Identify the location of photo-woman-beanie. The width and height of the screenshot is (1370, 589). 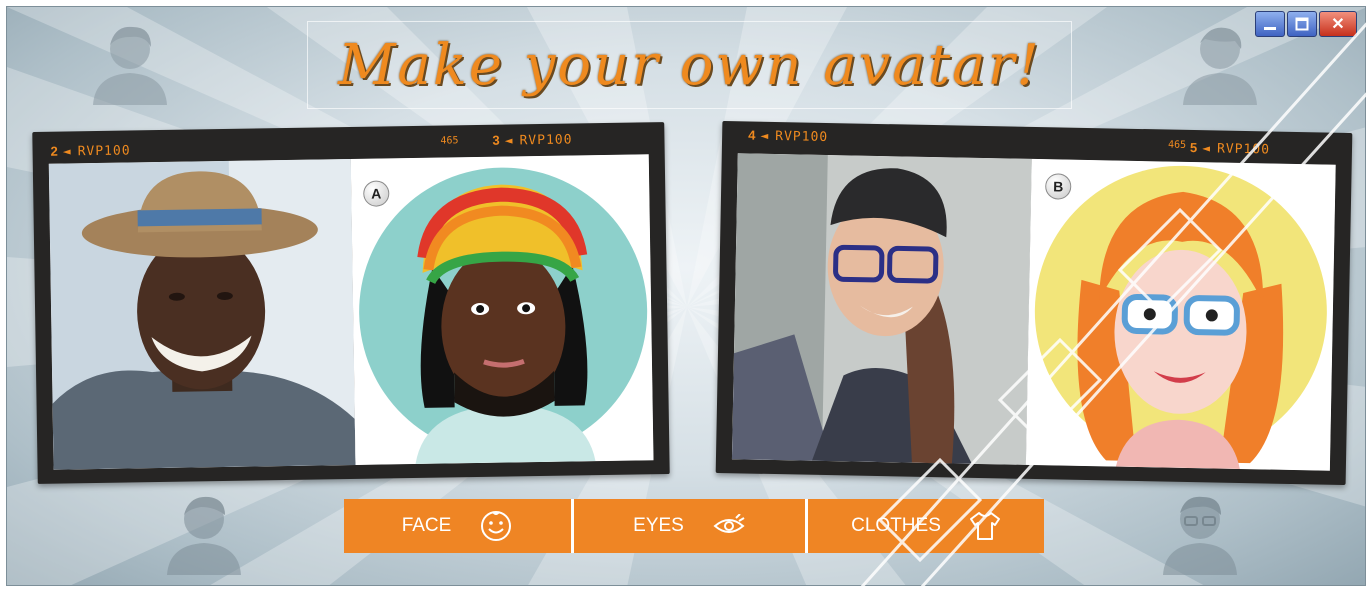
(881, 309).